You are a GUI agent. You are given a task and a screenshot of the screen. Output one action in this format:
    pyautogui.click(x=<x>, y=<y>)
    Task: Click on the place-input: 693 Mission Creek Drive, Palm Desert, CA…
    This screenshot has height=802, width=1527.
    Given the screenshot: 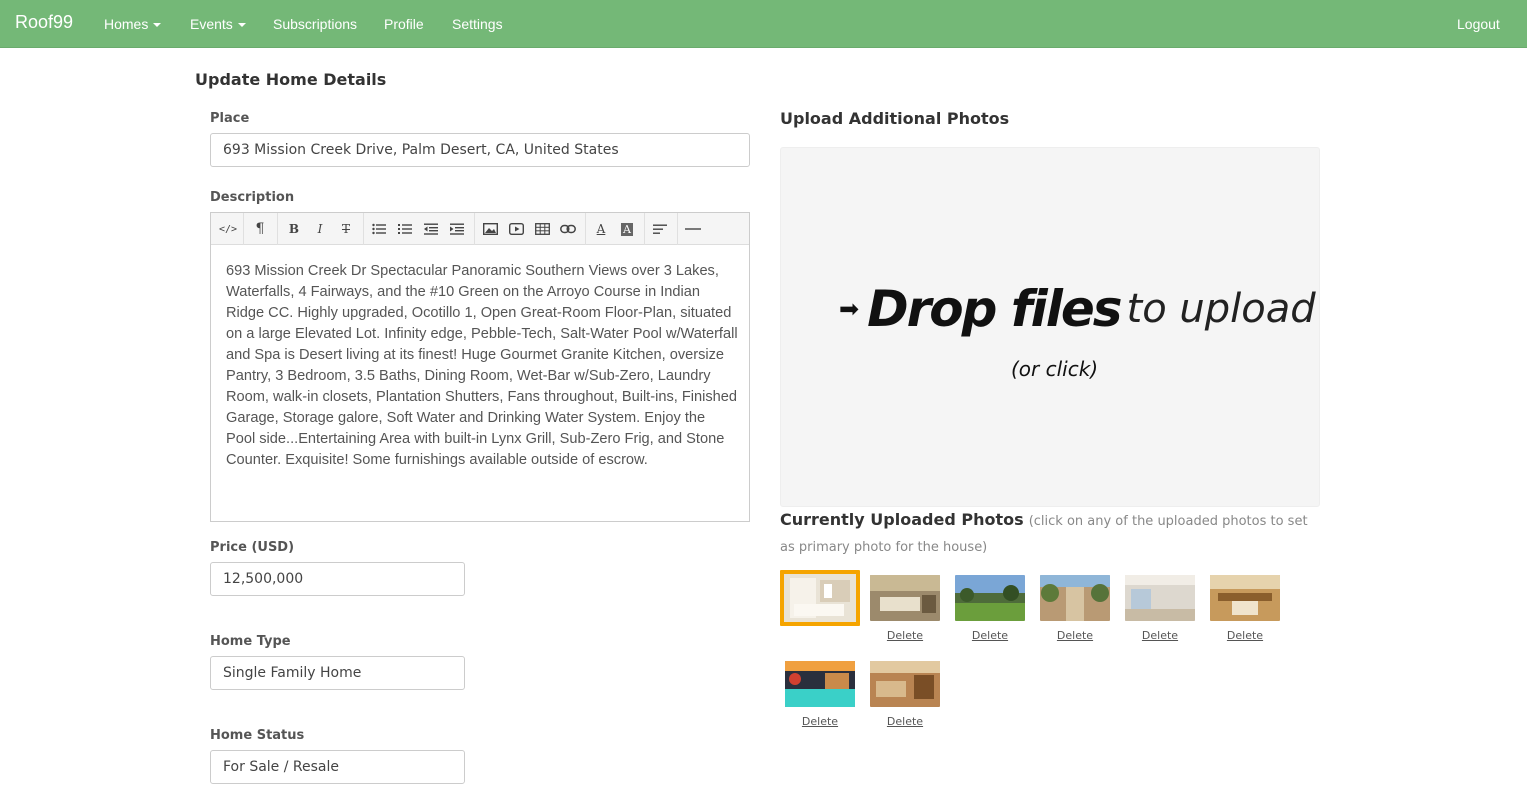 What is the action you would take?
    pyautogui.click(x=480, y=150)
    